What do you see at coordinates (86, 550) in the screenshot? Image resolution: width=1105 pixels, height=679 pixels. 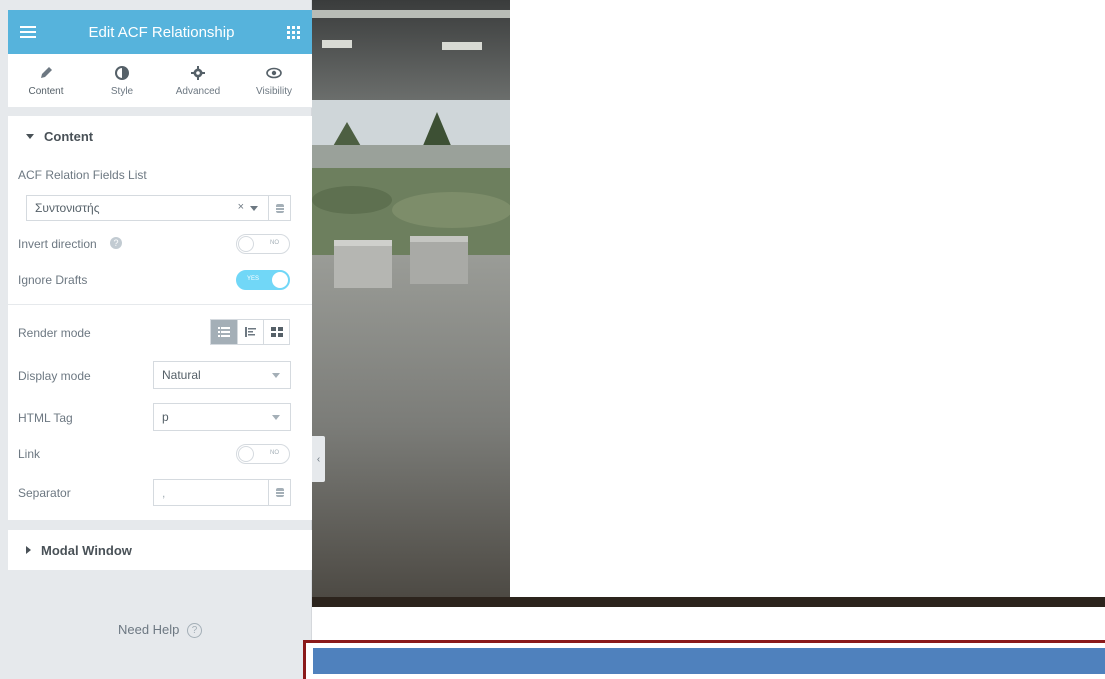 I see `modal-window-section-label: Modal Window` at bounding box center [86, 550].